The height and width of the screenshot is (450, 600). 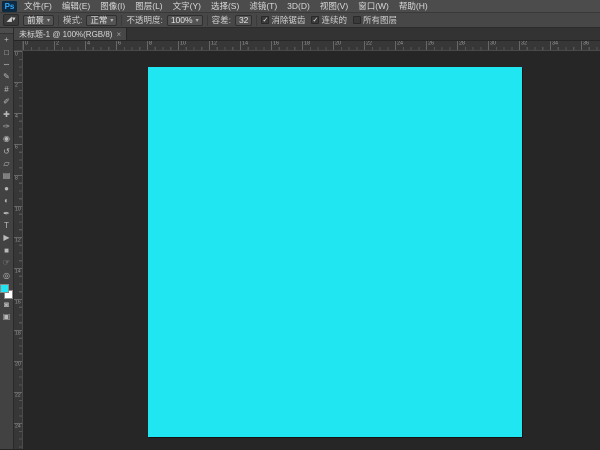 What do you see at coordinates (379, 20) in the screenshot?
I see `checkbox-label: 所有图层` at bounding box center [379, 20].